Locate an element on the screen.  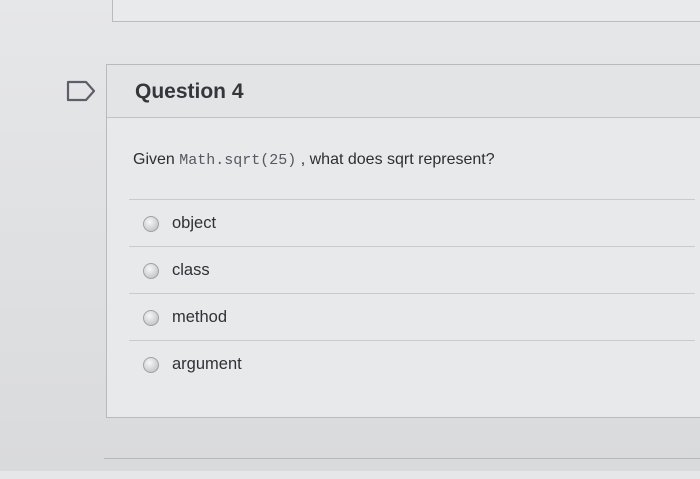
answer-option-object: object is located at coordinates (412, 223).